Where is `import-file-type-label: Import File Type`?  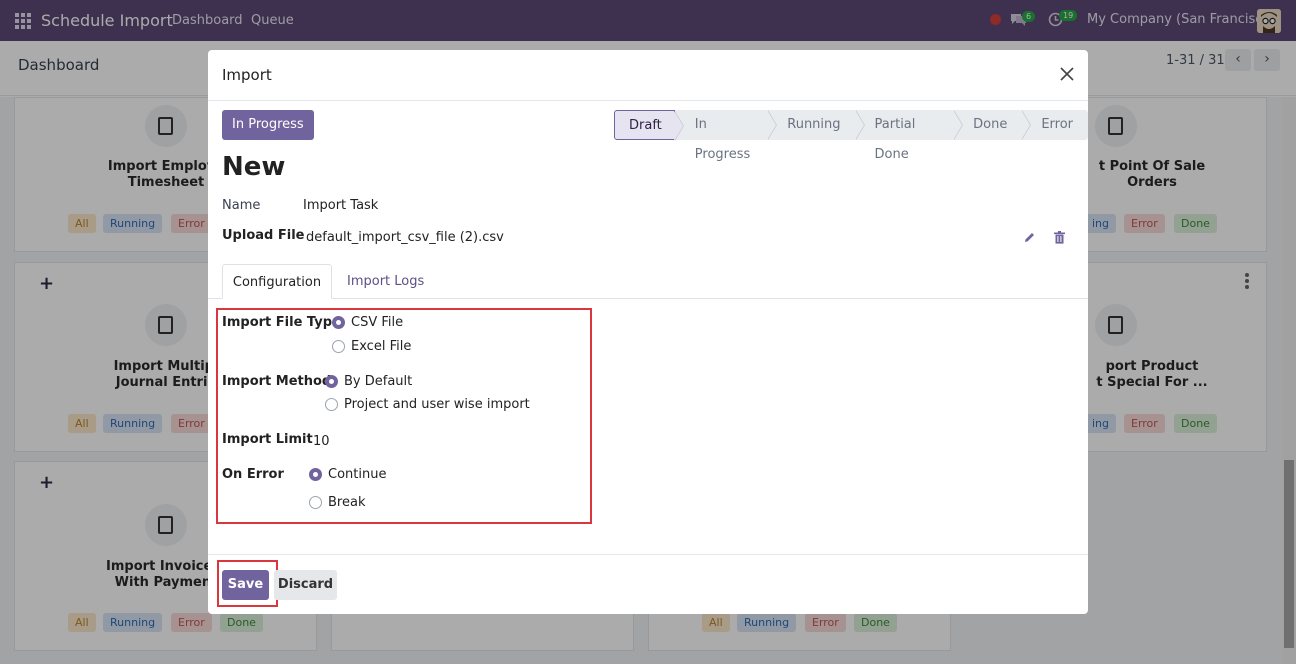
import-file-type-label: Import File Type is located at coordinates (281, 322).